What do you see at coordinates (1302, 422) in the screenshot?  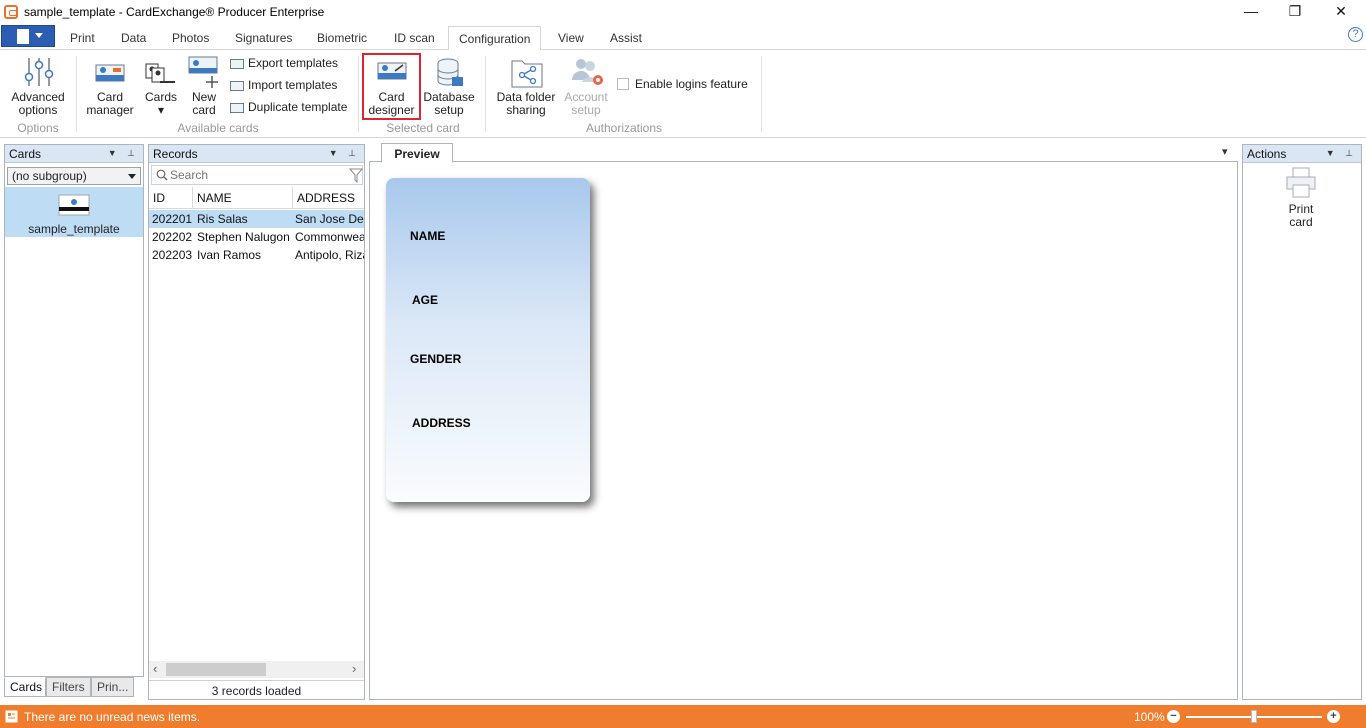 I see `actions-panel: Actions ▼ ⊥ Print card` at bounding box center [1302, 422].